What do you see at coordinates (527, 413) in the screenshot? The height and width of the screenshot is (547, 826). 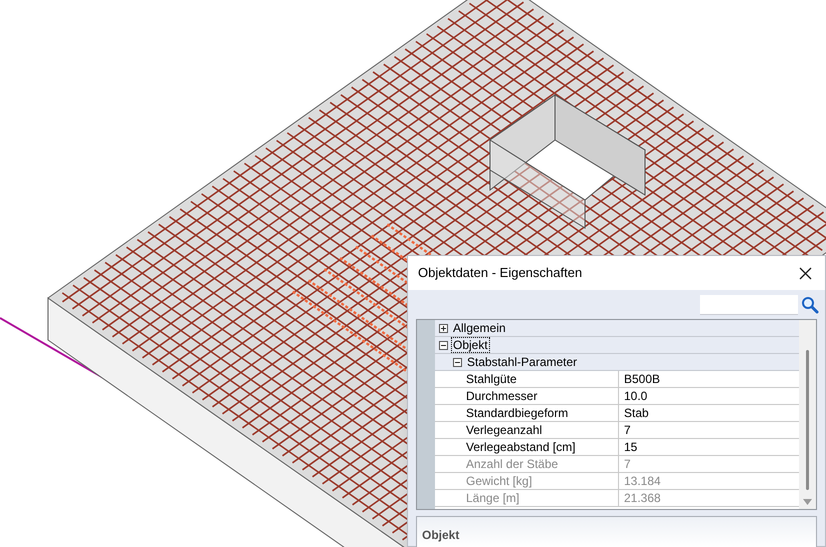 I see `property-name: Standardbiegeform` at bounding box center [527, 413].